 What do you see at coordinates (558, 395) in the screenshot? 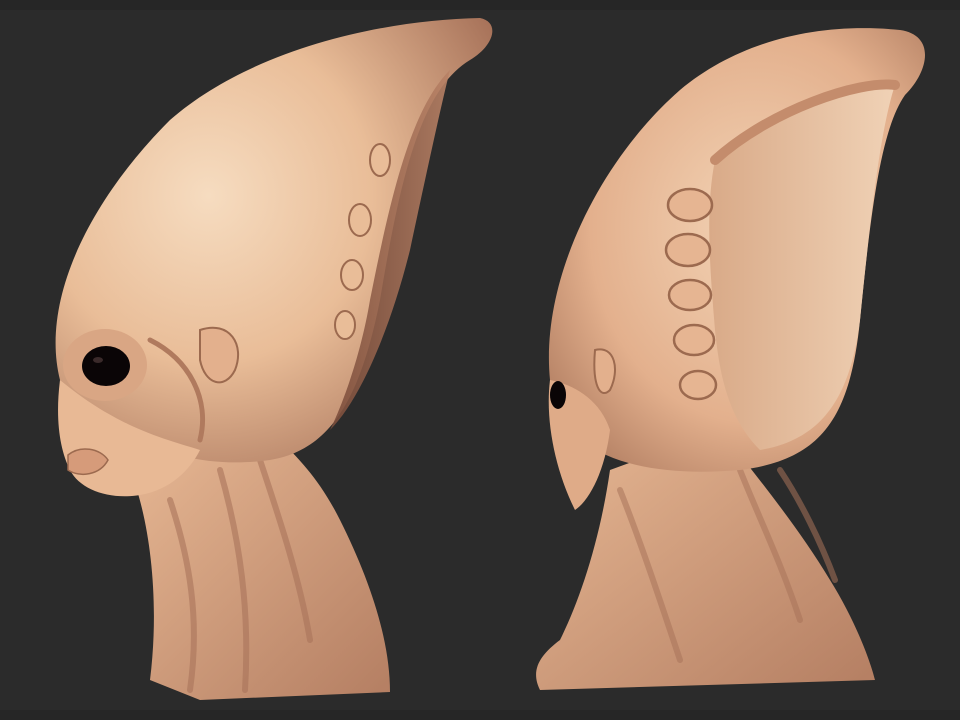
I see `right-eye` at bounding box center [558, 395].